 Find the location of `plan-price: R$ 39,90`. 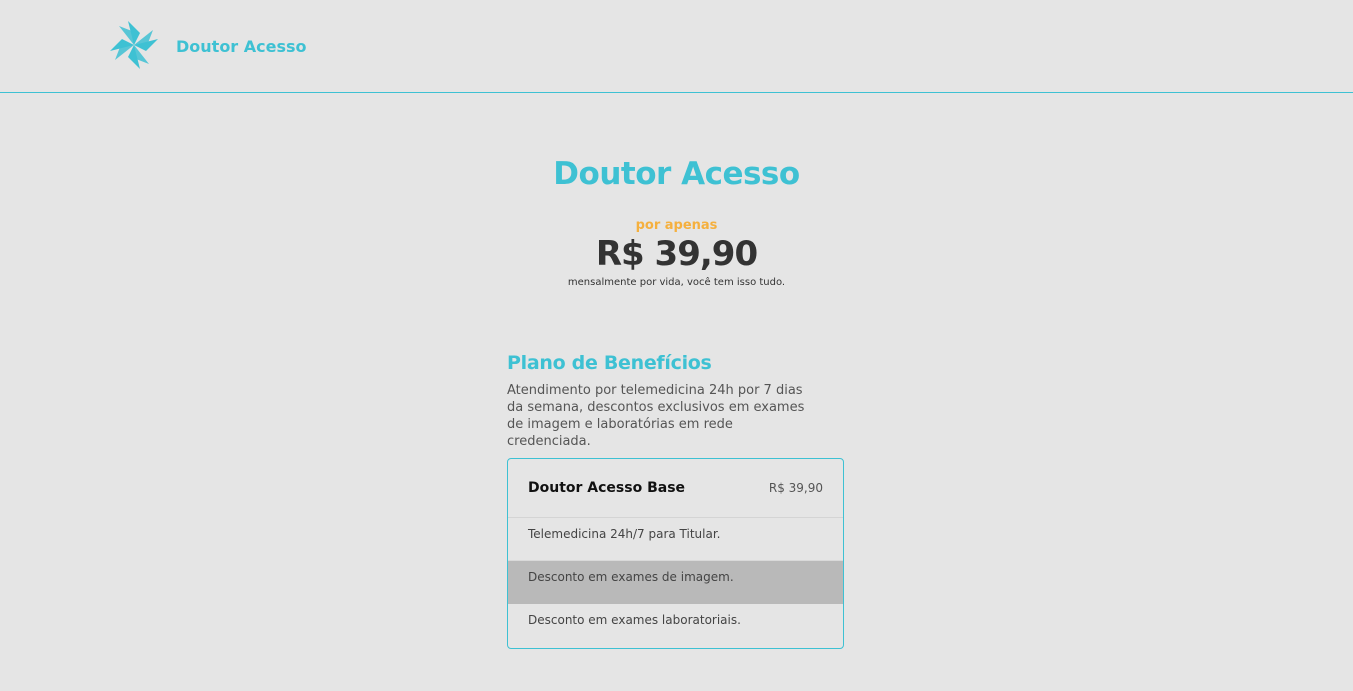

plan-price: R$ 39,90 is located at coordinates (795, 488).